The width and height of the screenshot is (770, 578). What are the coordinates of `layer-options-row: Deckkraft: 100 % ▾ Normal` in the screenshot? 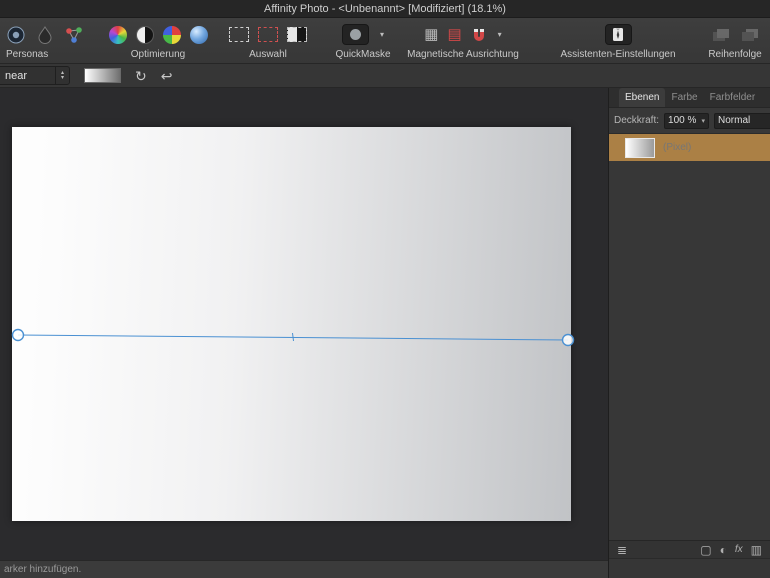 It's located at (689, 121).